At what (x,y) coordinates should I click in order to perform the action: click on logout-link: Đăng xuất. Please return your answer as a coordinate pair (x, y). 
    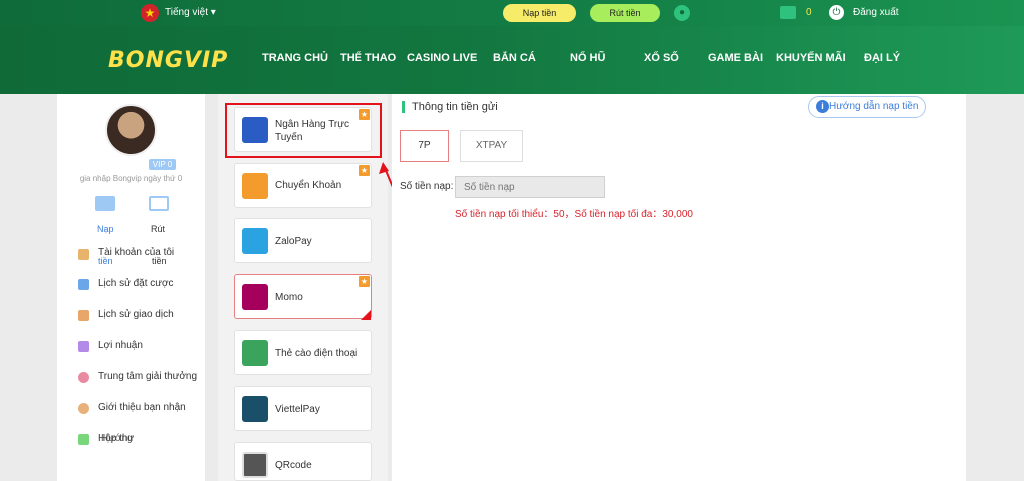
    Looking at the image, I should click on (876, 12).